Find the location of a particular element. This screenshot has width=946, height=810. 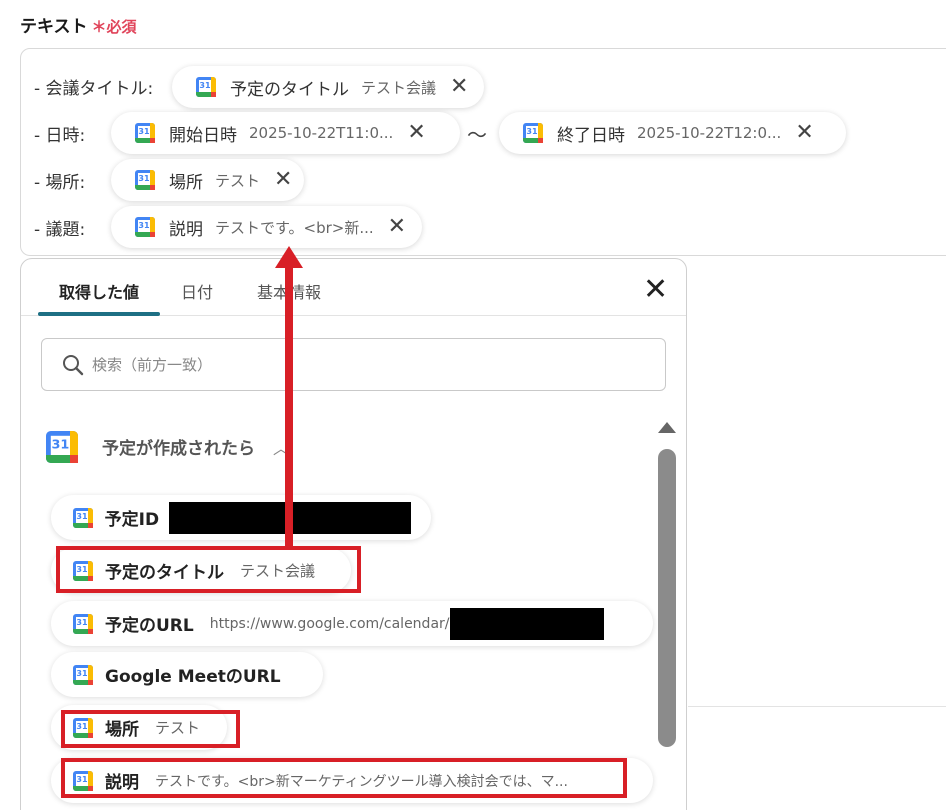

highlight-box-title is located at coordinates (208, 569).